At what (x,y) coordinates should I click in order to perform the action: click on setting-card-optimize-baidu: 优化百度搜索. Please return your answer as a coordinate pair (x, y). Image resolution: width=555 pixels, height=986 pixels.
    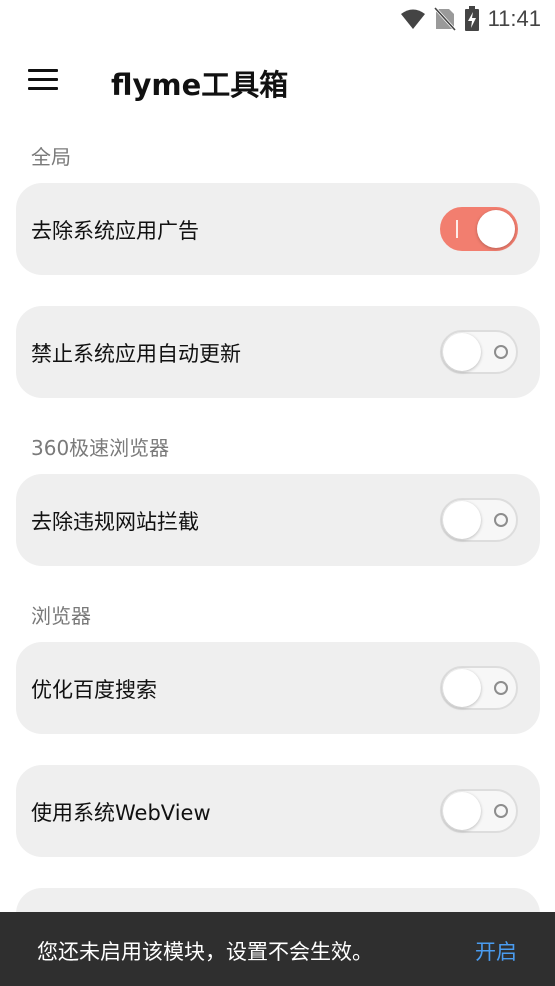
    Looking at the image, I should click on (278, 688).